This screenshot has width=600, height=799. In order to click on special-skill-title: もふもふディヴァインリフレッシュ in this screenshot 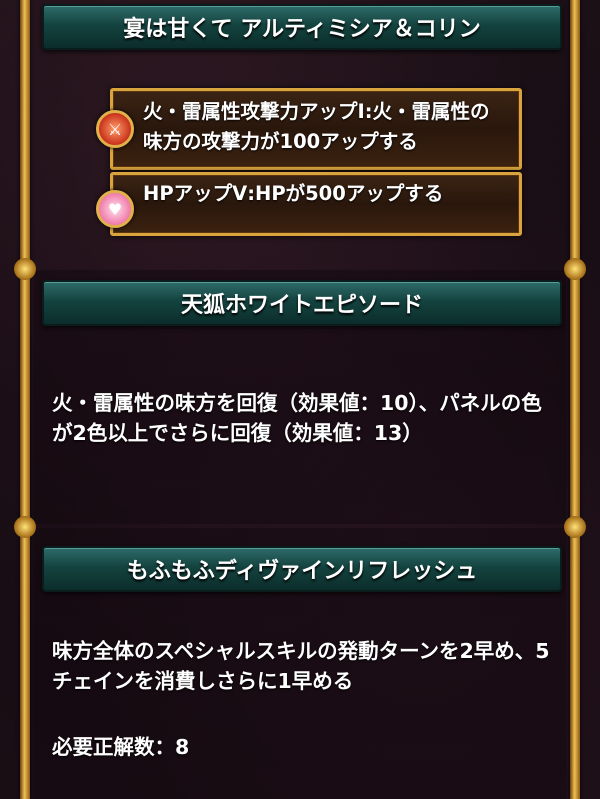, I will do `click(302, 571)`.